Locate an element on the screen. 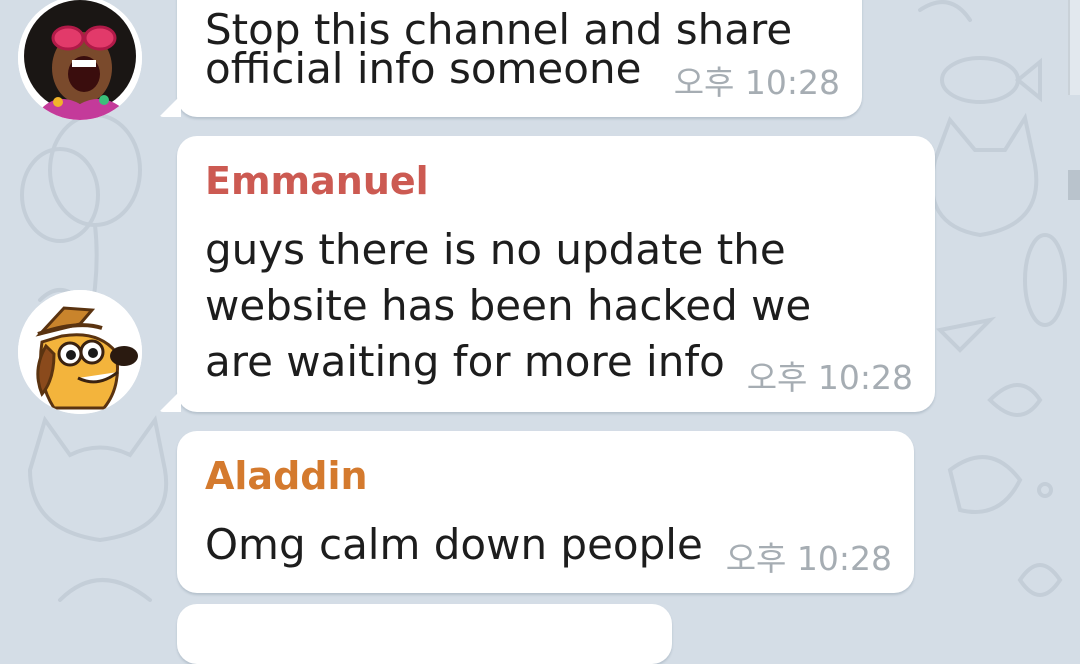 The image size is (1080, 664). sender-name: Aladdin is located at coordinates (286, 476).